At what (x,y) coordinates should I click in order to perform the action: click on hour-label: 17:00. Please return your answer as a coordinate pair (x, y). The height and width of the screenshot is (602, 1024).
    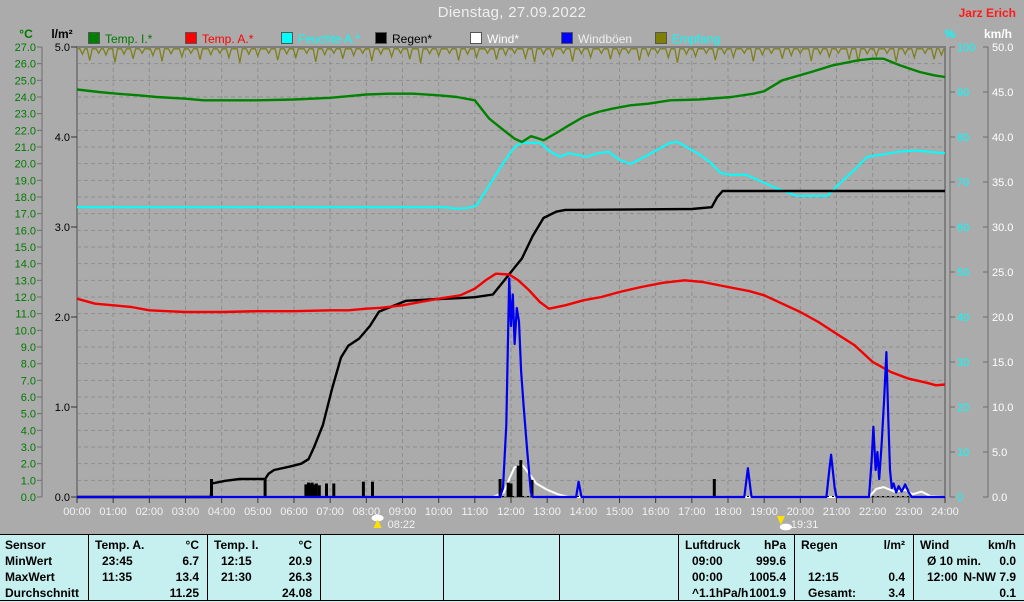
    Looking at the image, I should click on (692, 512).